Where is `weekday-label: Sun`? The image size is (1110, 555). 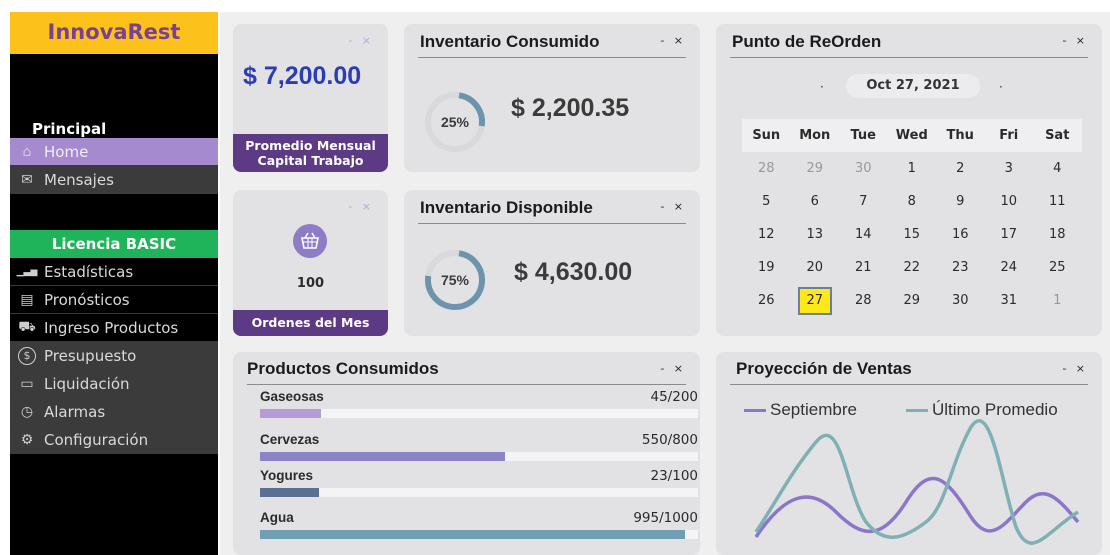
weekday-label: Sun is located at coordinates (766, 135).